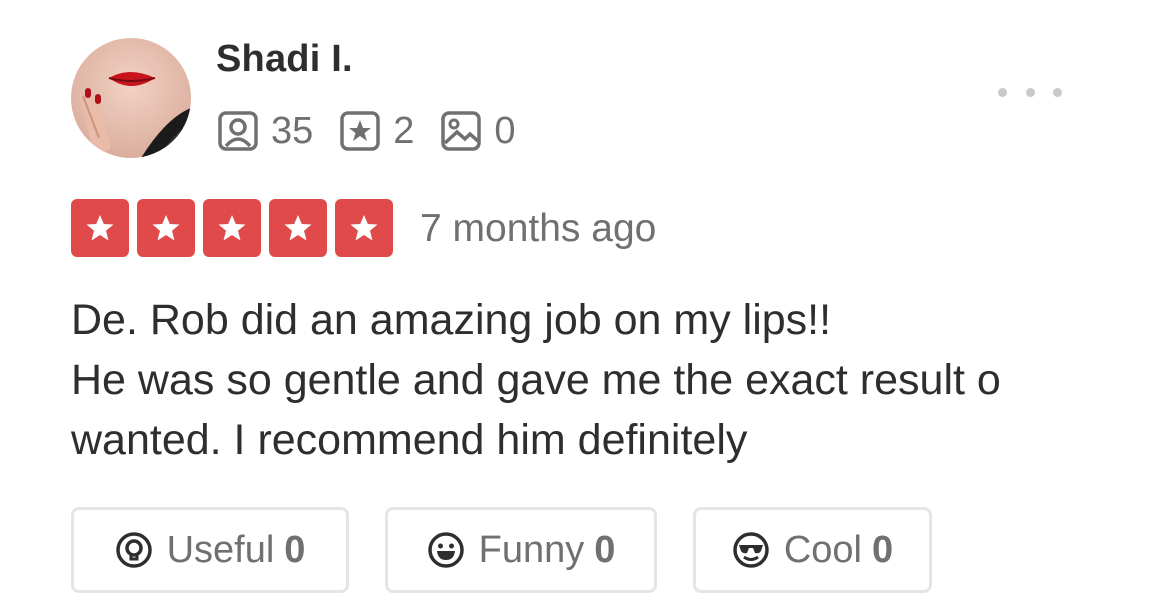  Describe the element at coordinates (505, 130) in the screenshot. I see `photos-count: 0` at that location.